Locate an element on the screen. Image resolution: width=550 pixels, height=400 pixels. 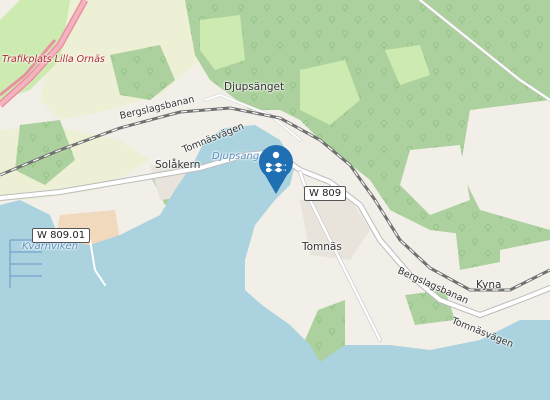
label-tomnas: Tomnäs is located at coordinates (322, 247).